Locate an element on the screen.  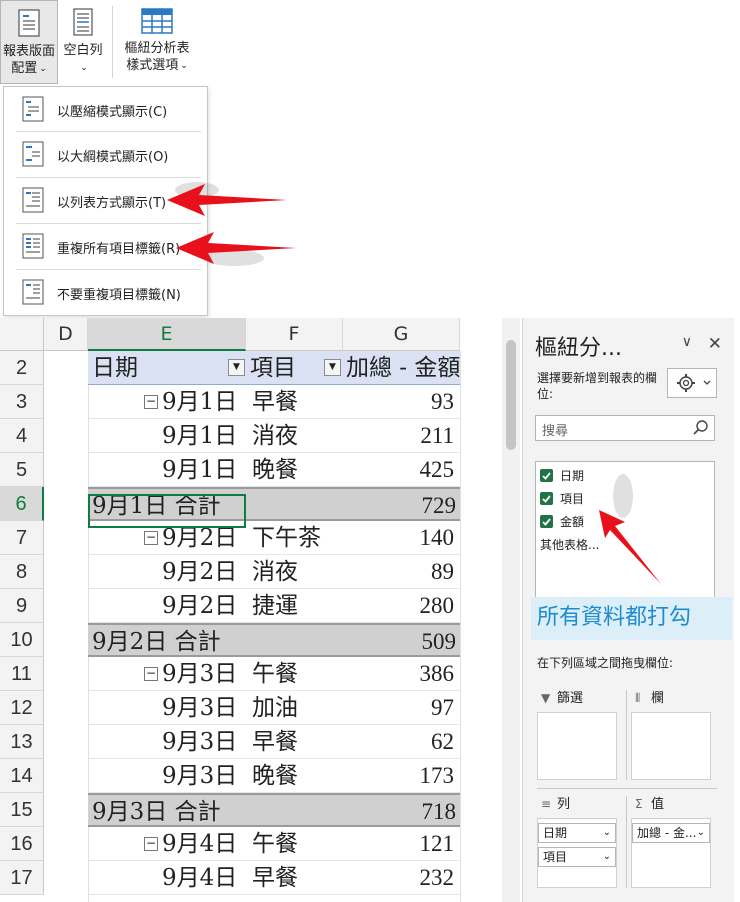
table-row: 9月3日 晚餐 173 is located at coordinates (274, 776).